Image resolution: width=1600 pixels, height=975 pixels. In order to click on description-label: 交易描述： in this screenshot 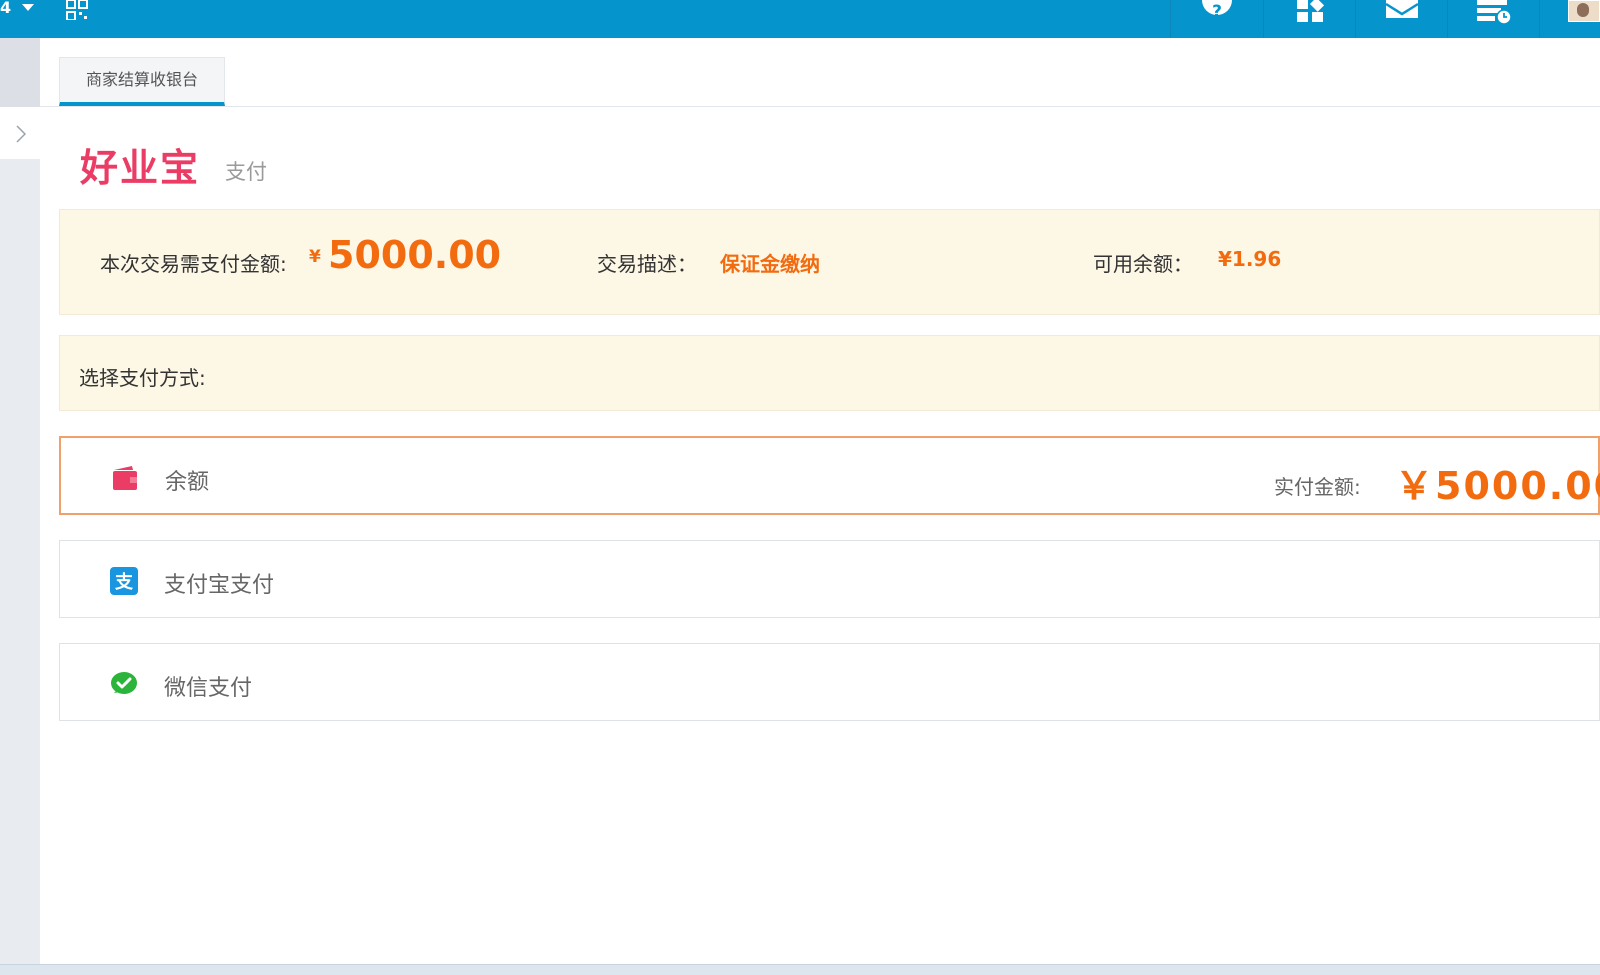, I will do `click(647, 264)`.